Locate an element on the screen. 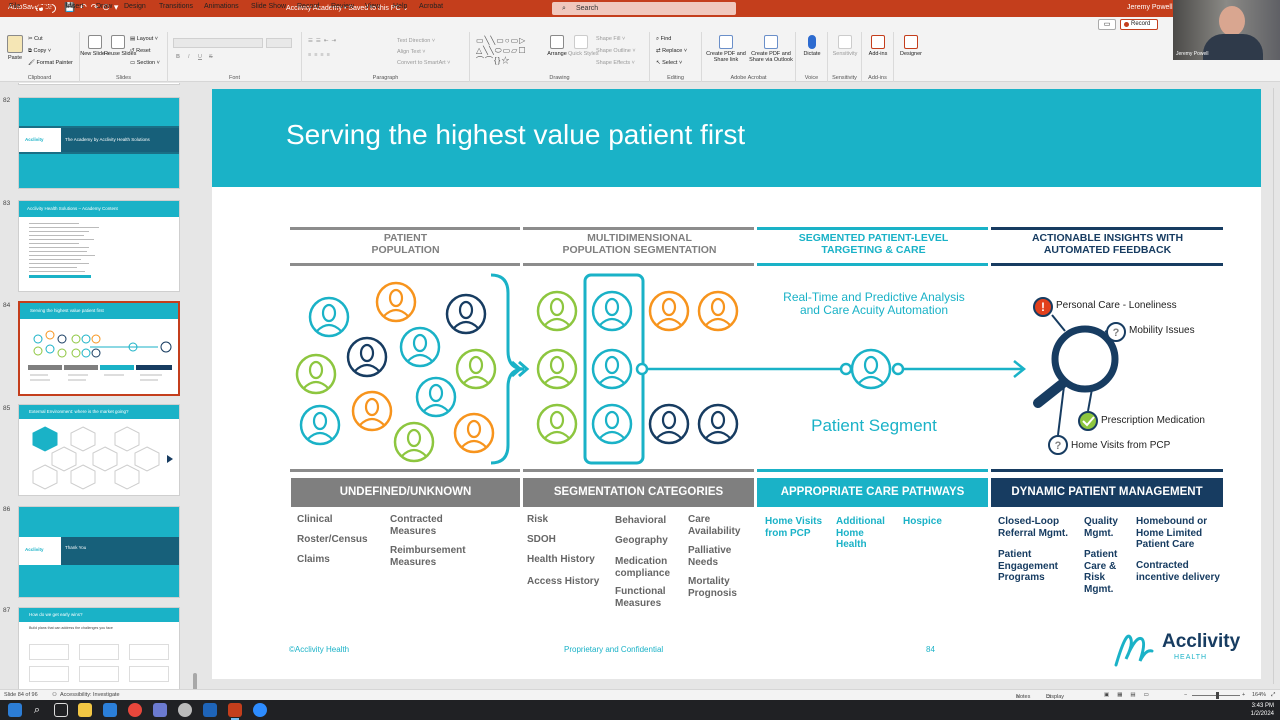 The image size is (1280, 720). clipboard-group-label: Clipboard is located at coordinates (39, 78).